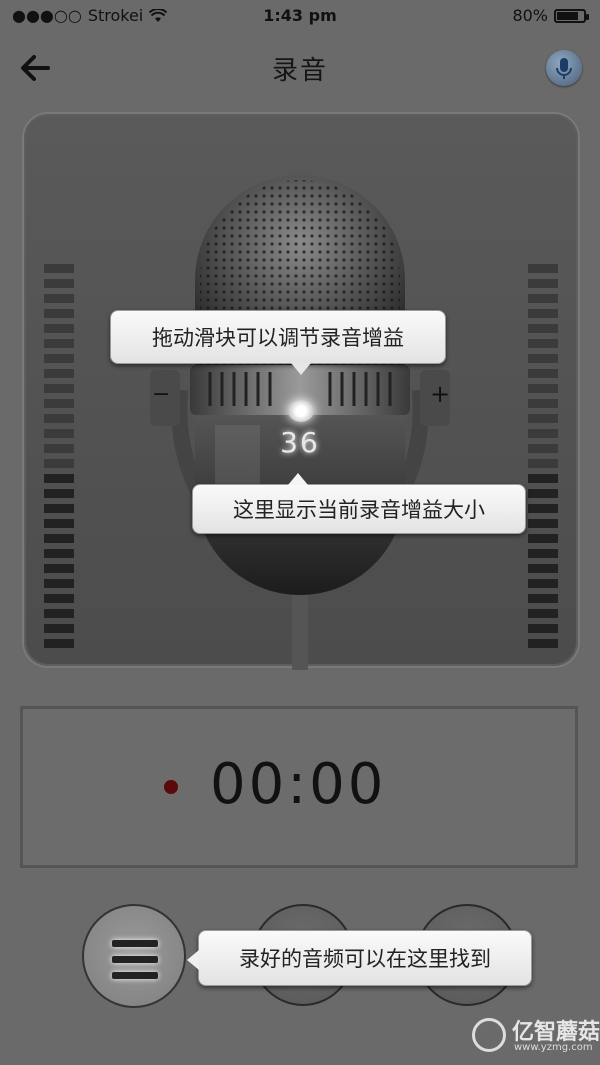 The width and height of the screenshot is (600, 1065). I want to click on recordings-list-button, so click(134, 956).